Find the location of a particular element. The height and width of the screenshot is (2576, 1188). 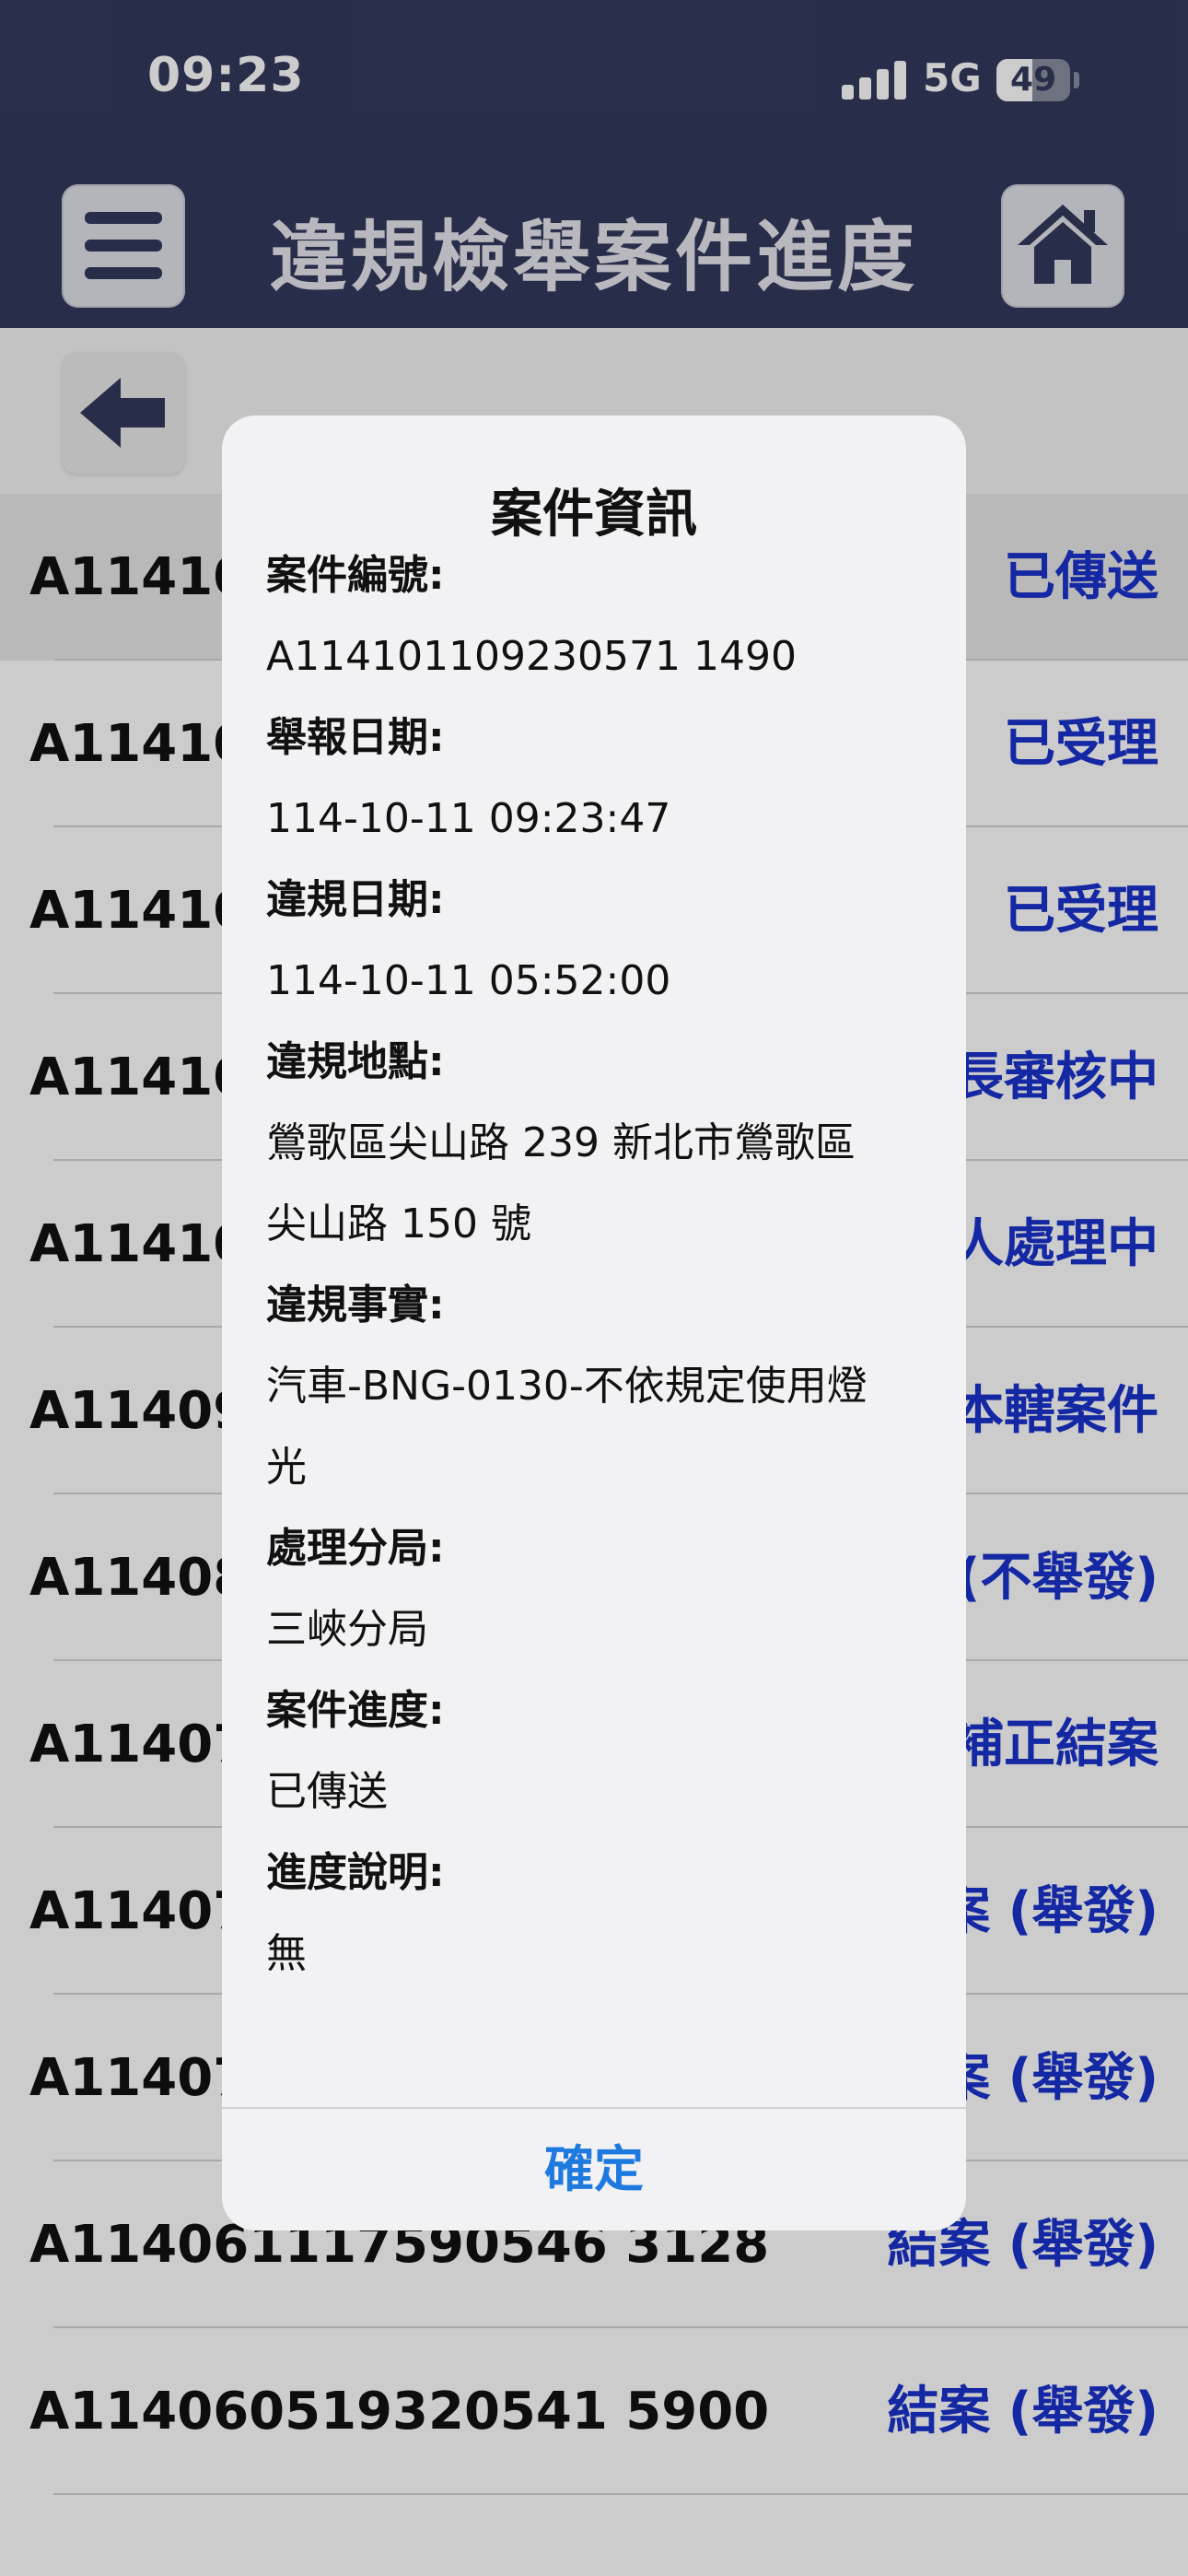

violation-date-value: 114-10-11 05:52:00 is located at coordinates (468, 980).